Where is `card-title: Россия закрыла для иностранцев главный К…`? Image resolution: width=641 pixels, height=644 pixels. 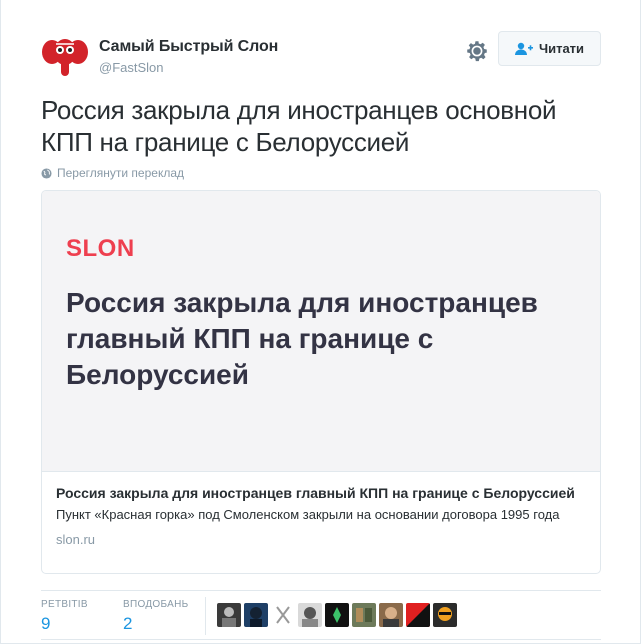
card-title: Россия закрыла для иностранцев главный К… is located at coordinates (315, 493).